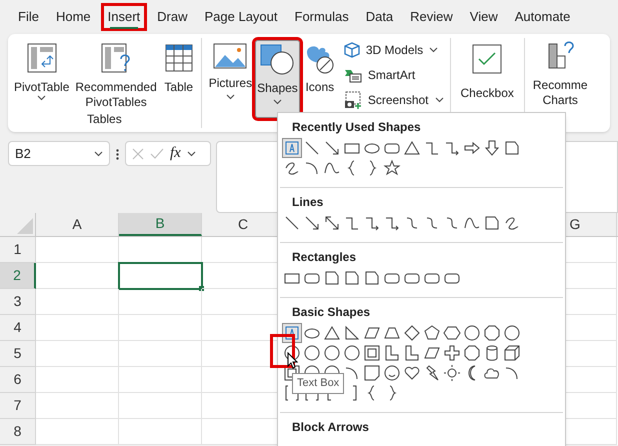 Image resolution: width=618 pixels, height=446 pixels. I want to click on section-heading: Lines, so click(307, 202).